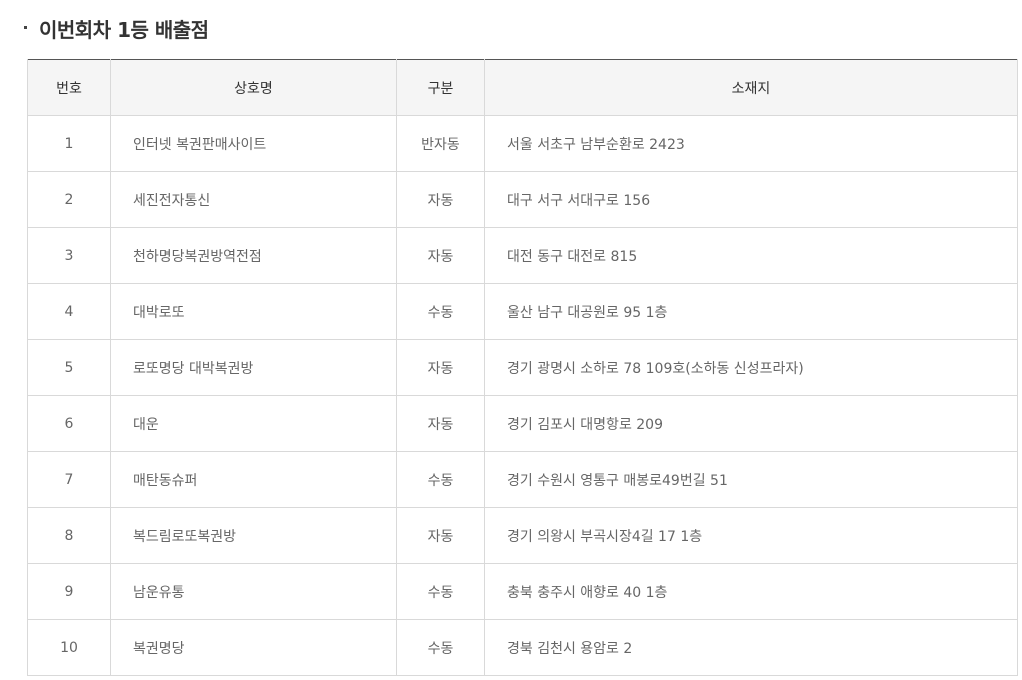 This screenshot has height=680, width=1022. Describe the element at coordinates (253, 367) in the screenshot. I see `row-store-name: 로또명당 대박복권방` at that location.